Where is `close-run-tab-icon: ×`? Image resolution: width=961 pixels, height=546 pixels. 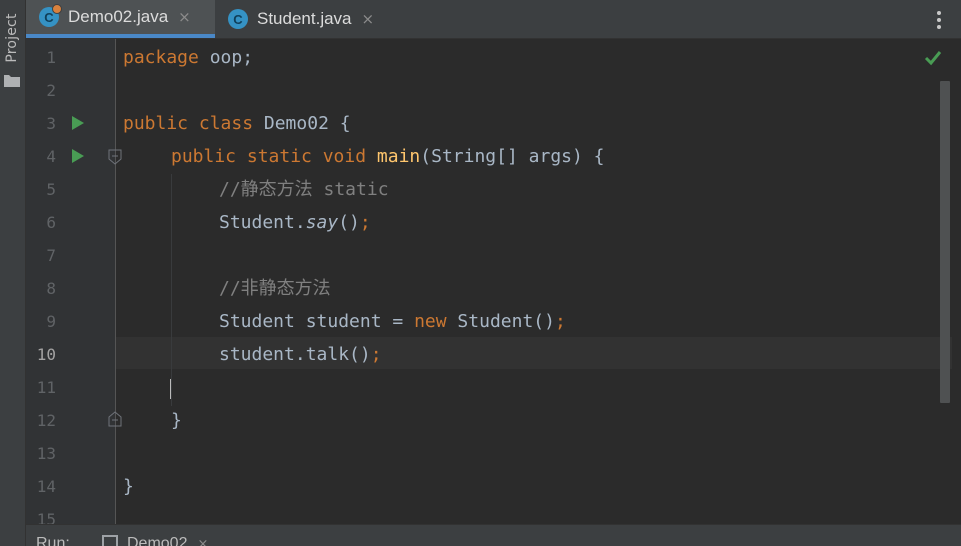
close-run-tab-icon: × is located at coordinates (202, 541).